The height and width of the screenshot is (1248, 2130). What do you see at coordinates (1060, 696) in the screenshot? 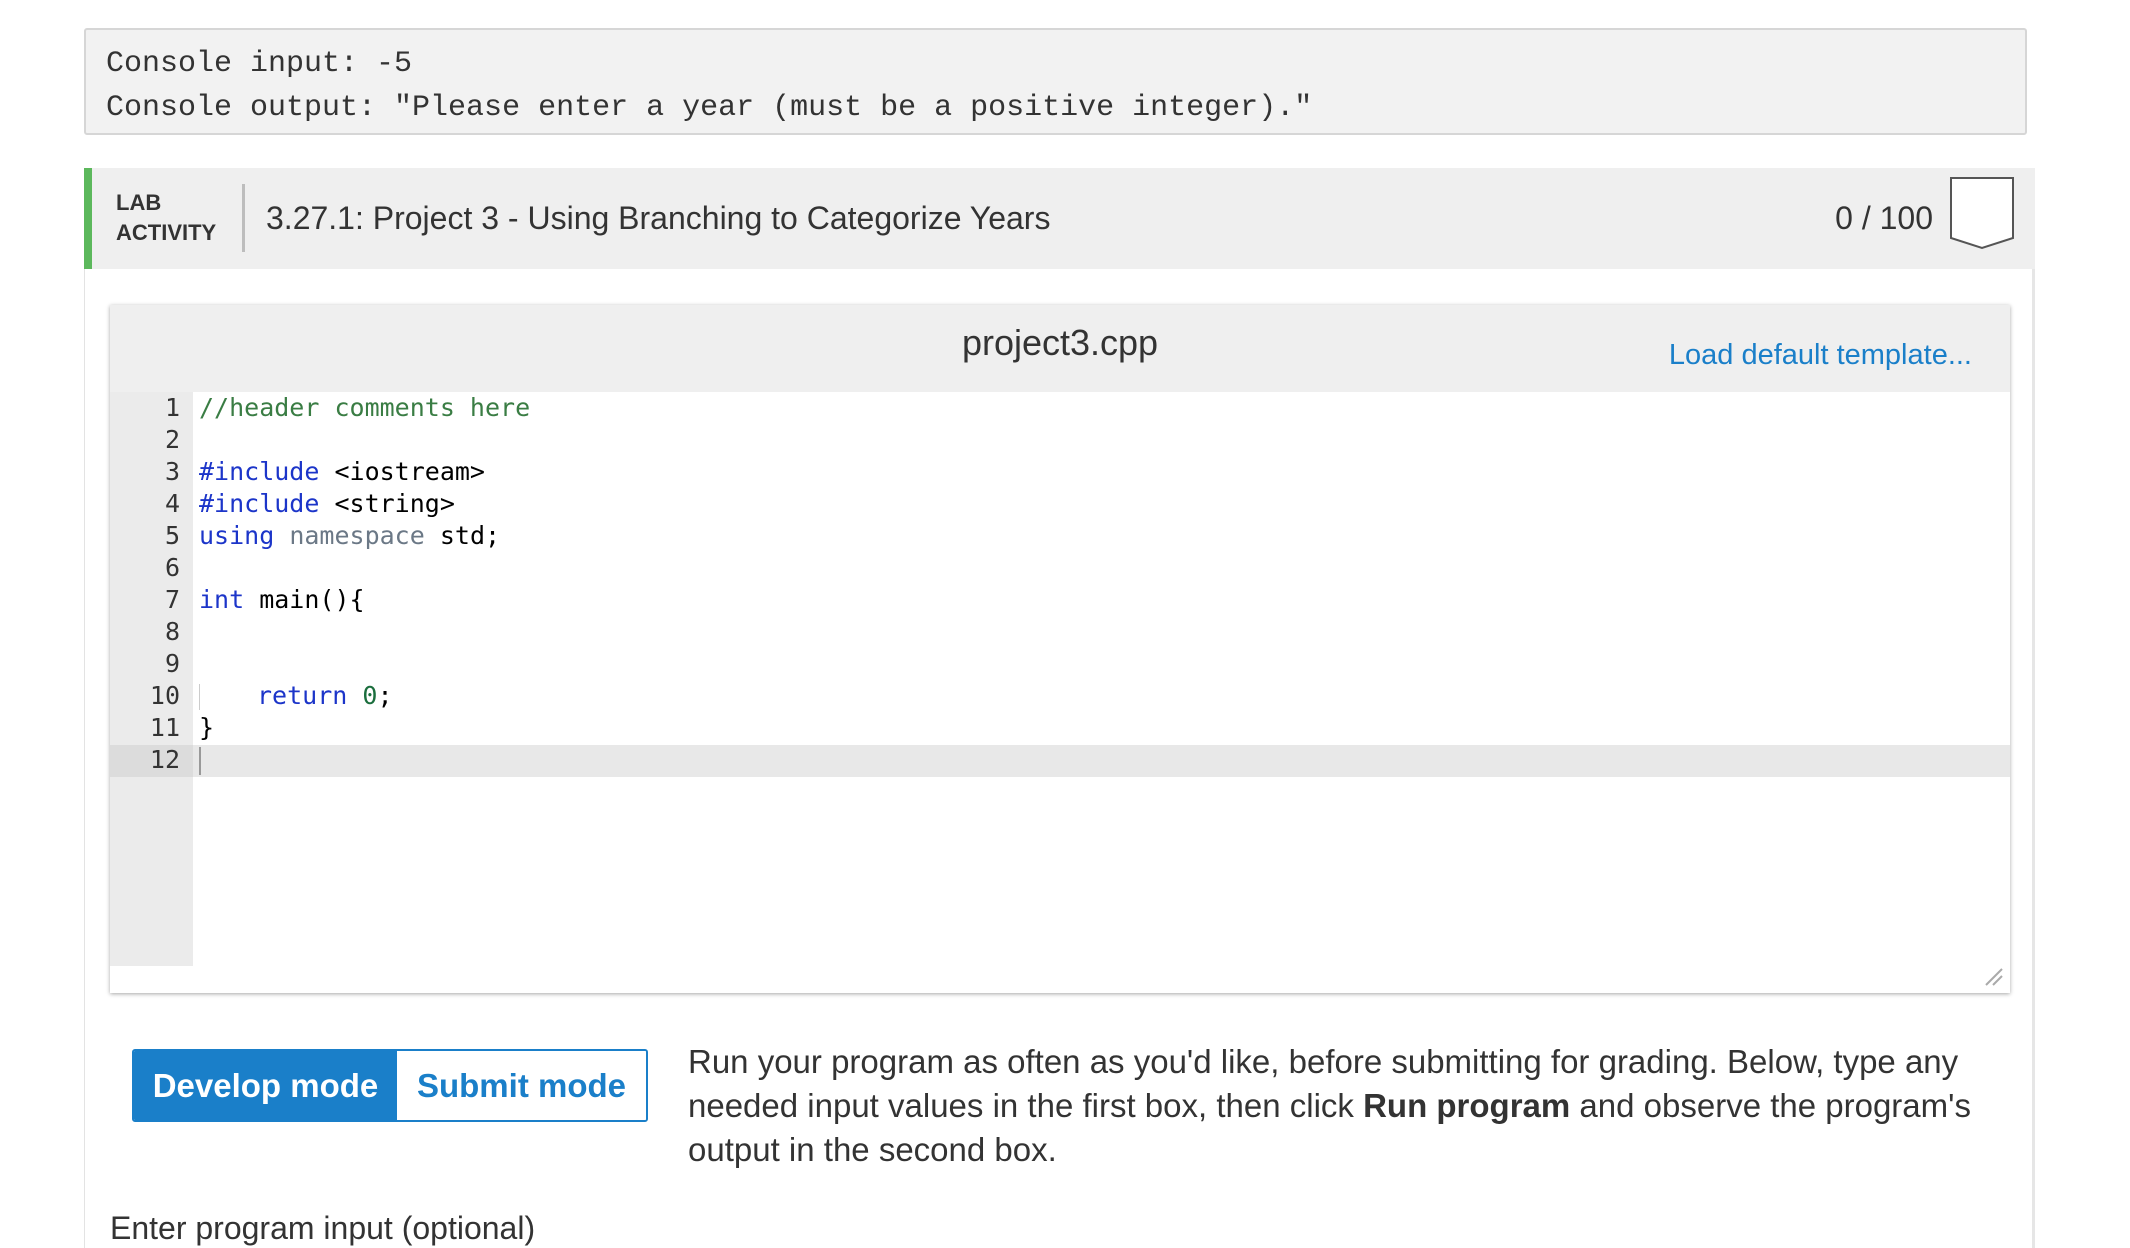
I see `code-line: 10 return 0;` at bounding box center [1060, 696].